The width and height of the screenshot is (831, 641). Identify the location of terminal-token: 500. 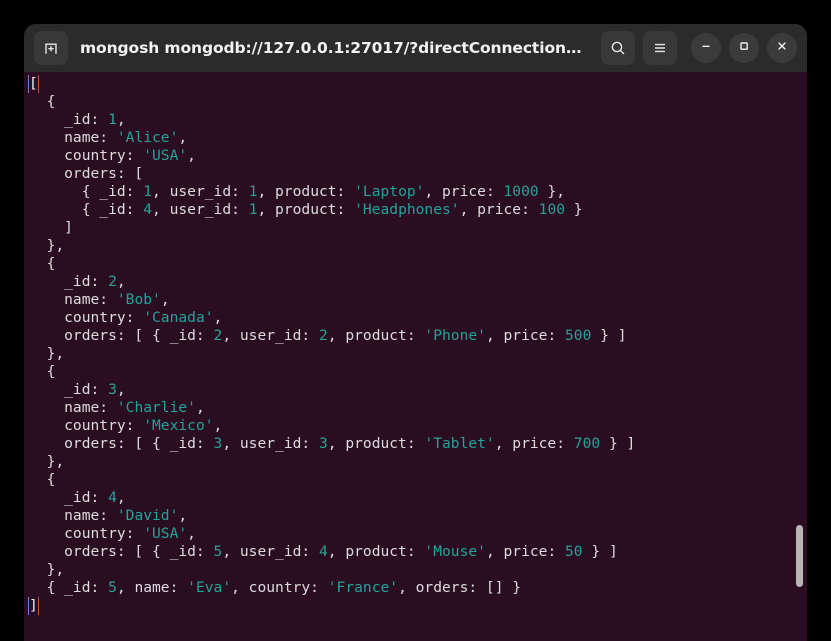
(578, 335).